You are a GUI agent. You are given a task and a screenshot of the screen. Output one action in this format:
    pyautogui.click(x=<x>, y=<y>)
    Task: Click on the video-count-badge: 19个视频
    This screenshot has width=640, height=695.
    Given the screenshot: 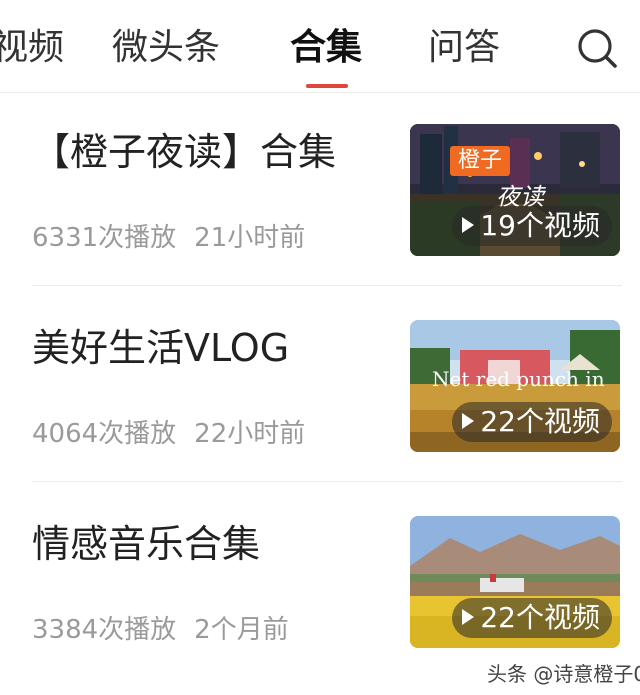 What is the action you would take?
    pyautogui.click(x=532, y=226)
    